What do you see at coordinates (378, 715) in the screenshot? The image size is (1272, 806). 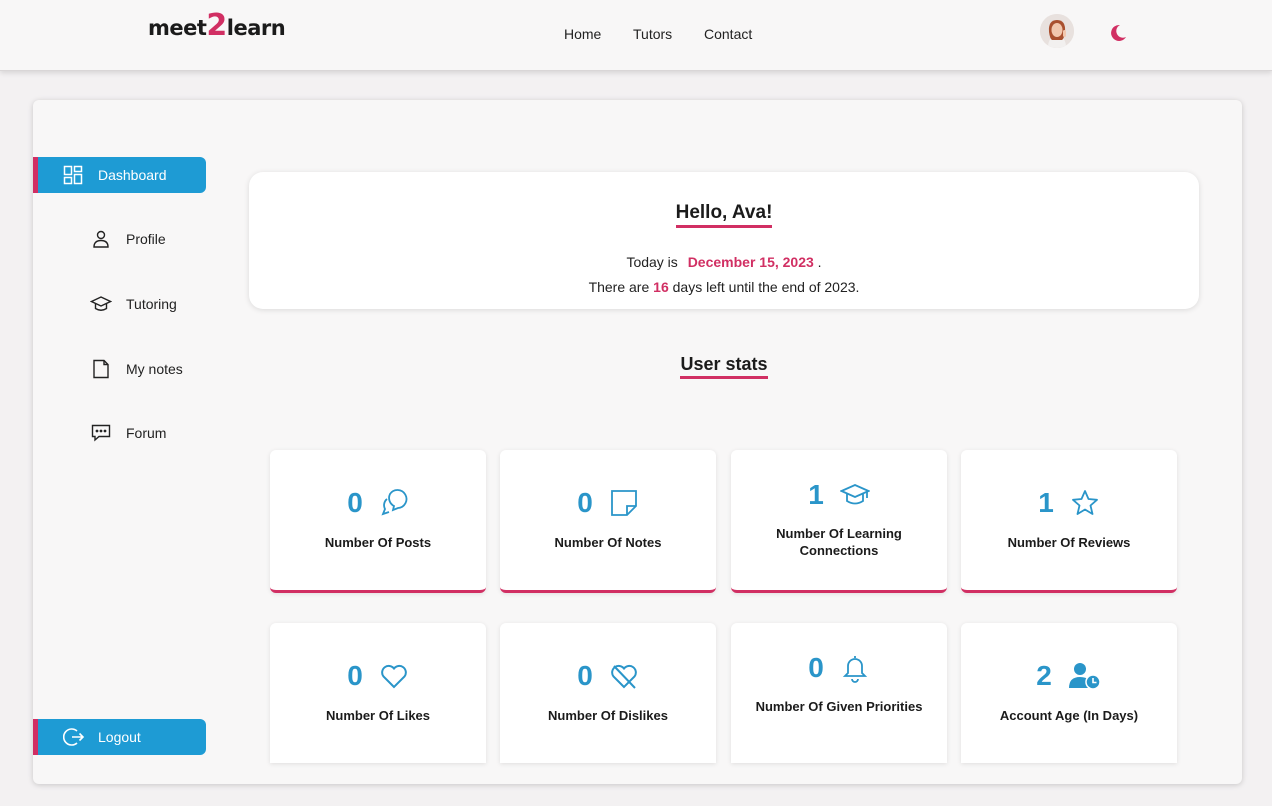 I see `stat-label: Number Of Likes` at bounding box center [378, 715].